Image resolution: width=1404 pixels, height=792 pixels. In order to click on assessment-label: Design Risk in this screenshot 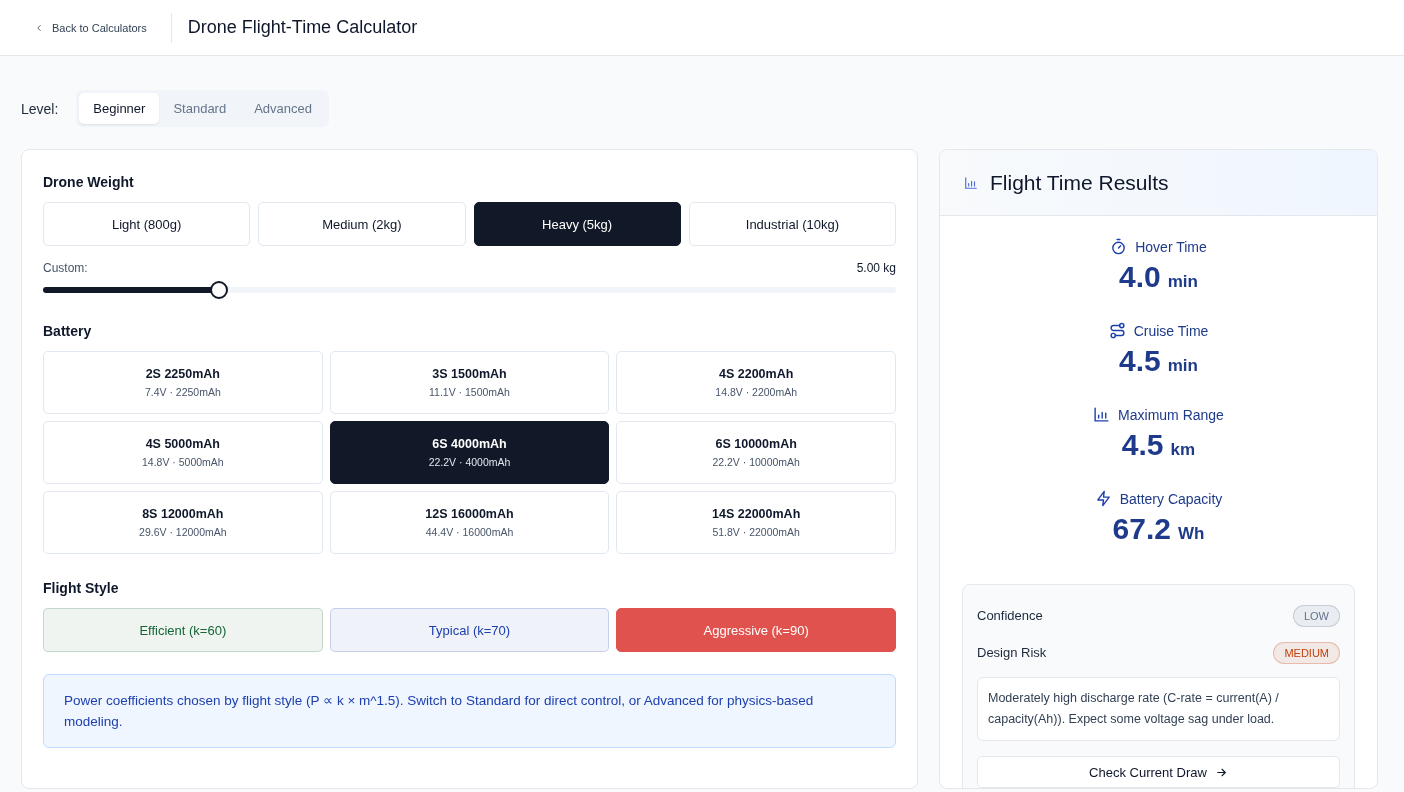, I will do `click(1012, 652)`.